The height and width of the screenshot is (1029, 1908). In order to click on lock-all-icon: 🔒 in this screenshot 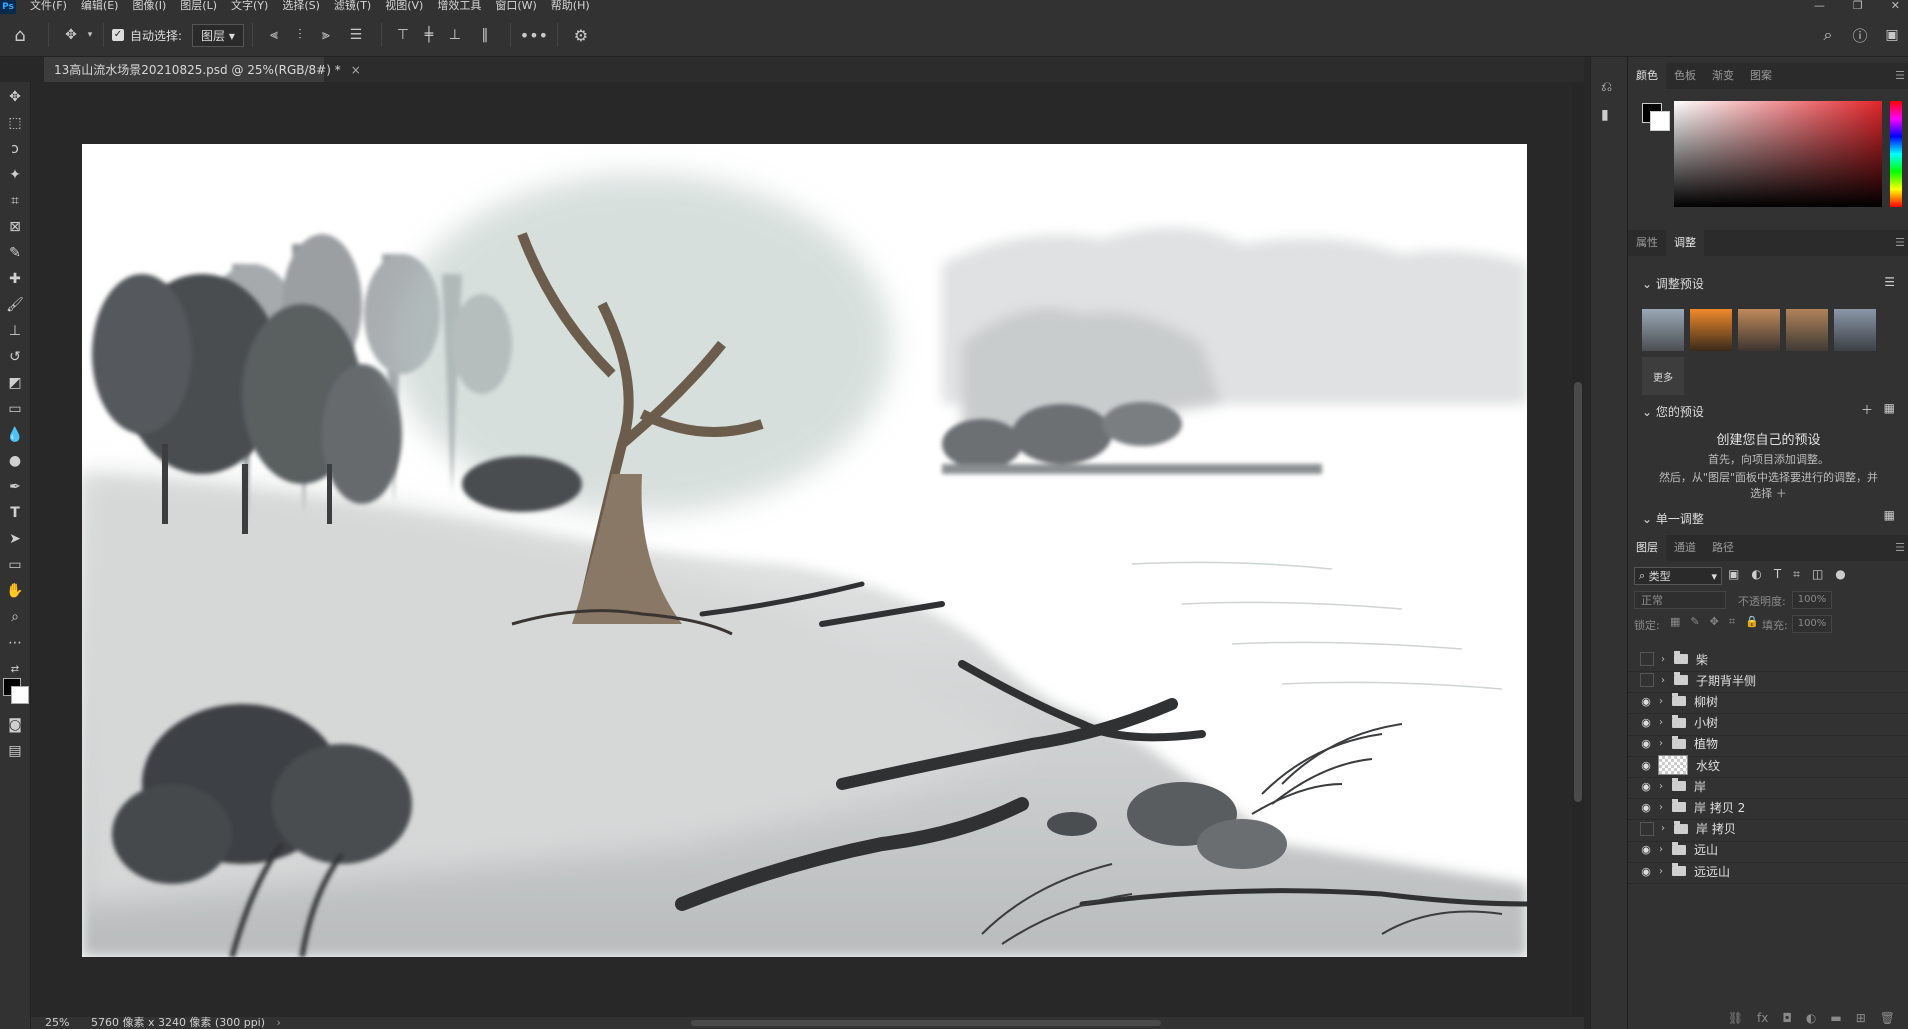, I will do `click(1752, 622)`.